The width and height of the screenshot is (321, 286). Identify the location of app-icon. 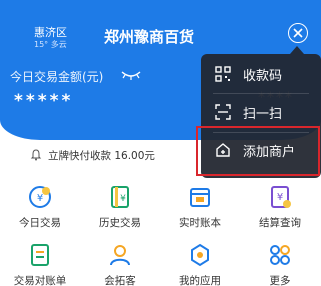
(200, 255).